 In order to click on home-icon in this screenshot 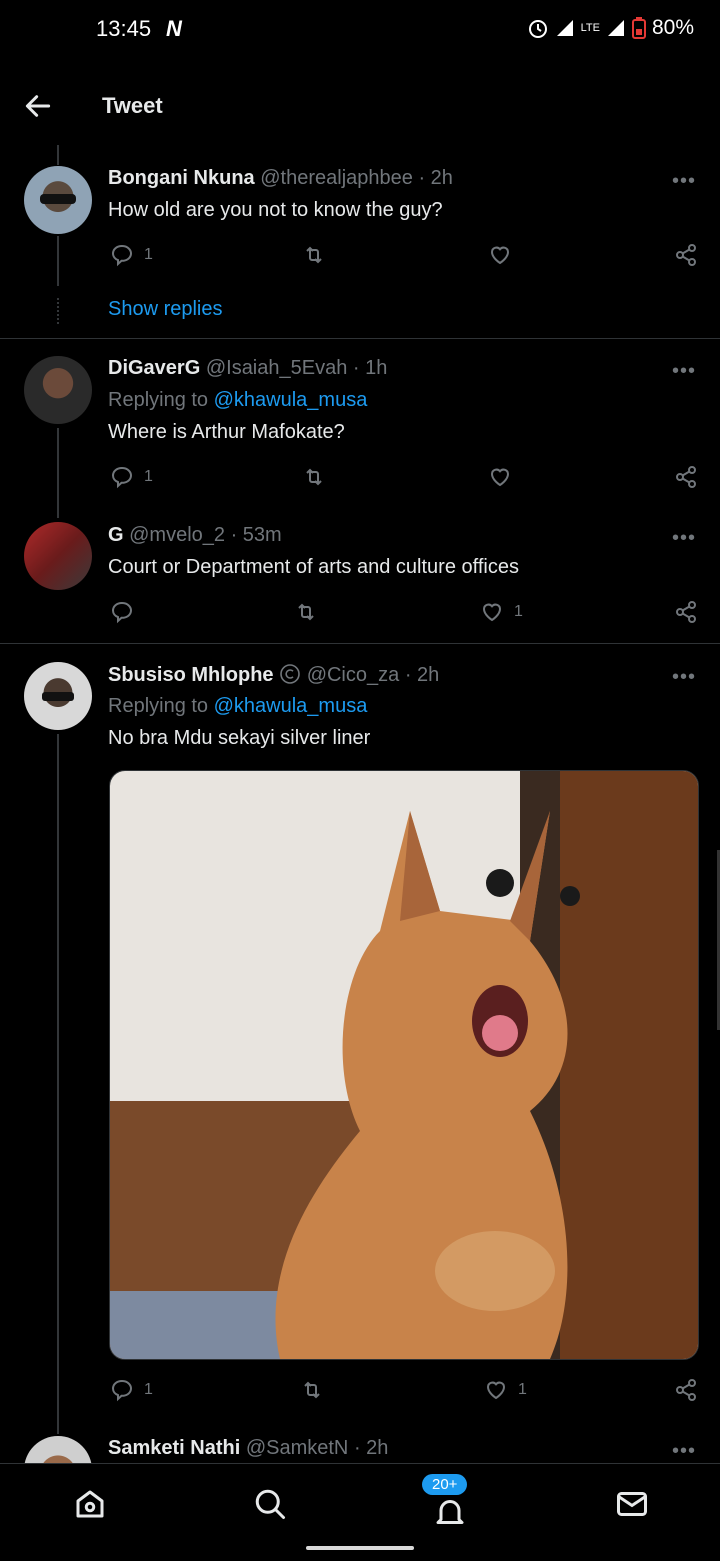, I will do `click(90, 1504)`.